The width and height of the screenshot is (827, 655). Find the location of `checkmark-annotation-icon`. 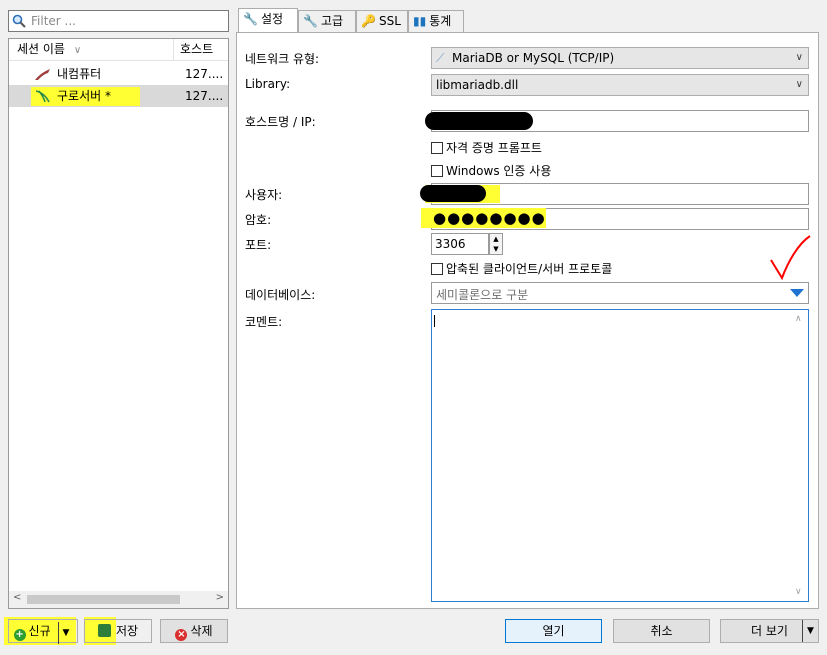

checkmark-annotation-icon is located at coordinates (790, 258).